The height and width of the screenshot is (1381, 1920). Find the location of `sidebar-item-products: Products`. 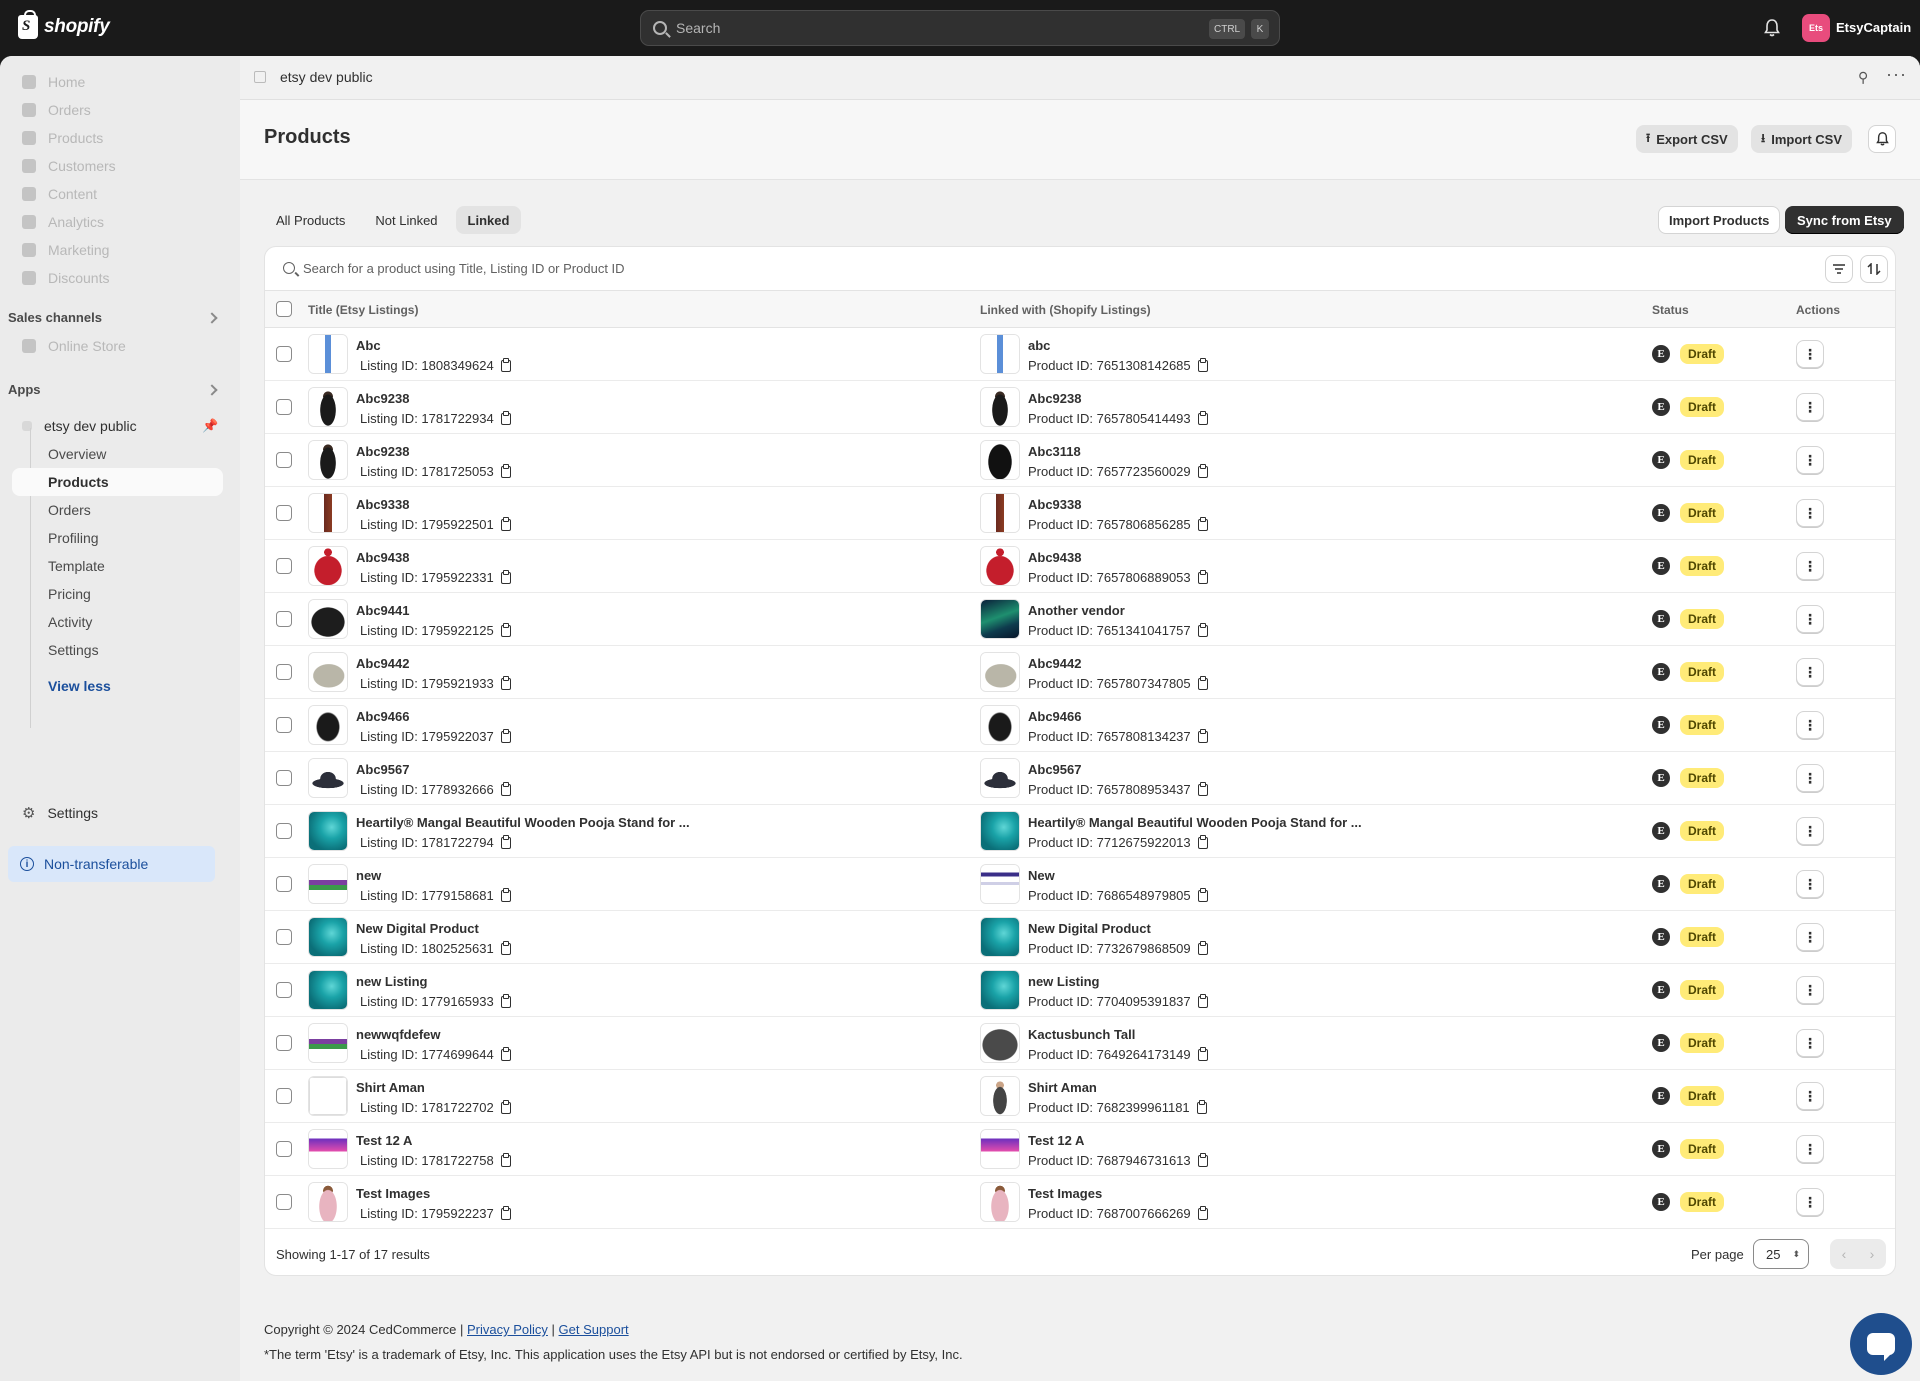

sidebar-item-products: Products is located at coordinates (62, 138).